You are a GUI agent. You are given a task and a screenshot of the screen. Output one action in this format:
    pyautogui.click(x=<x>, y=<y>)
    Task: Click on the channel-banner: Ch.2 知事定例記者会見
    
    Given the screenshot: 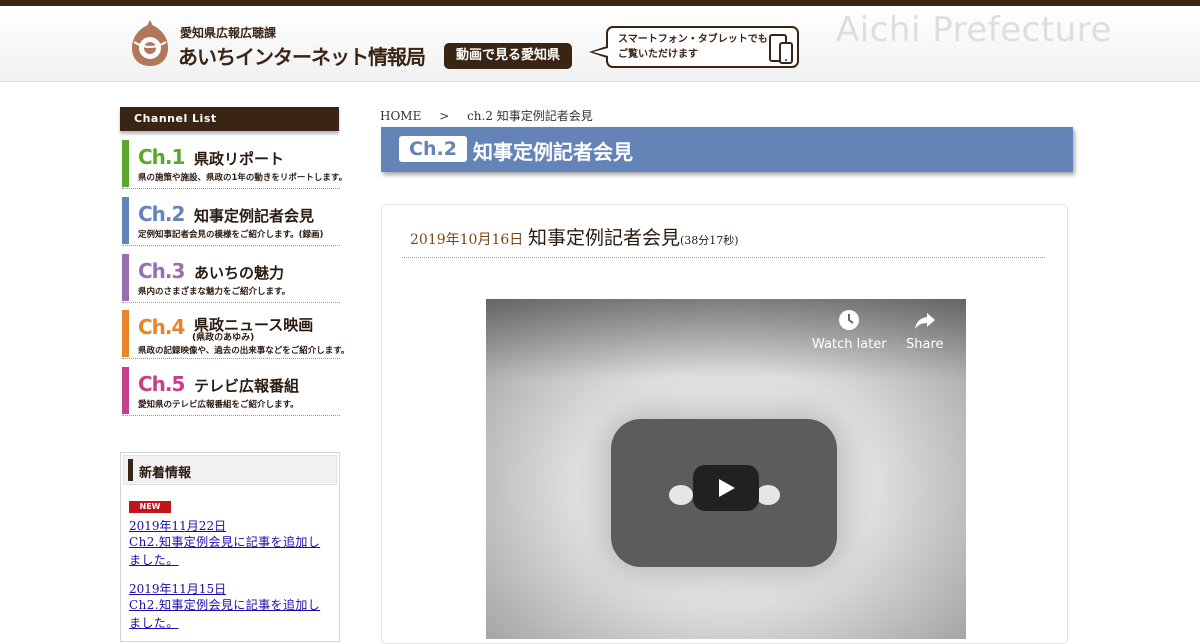 What is the action you would take?
    pyautogui.click(x=727, y=149)
    